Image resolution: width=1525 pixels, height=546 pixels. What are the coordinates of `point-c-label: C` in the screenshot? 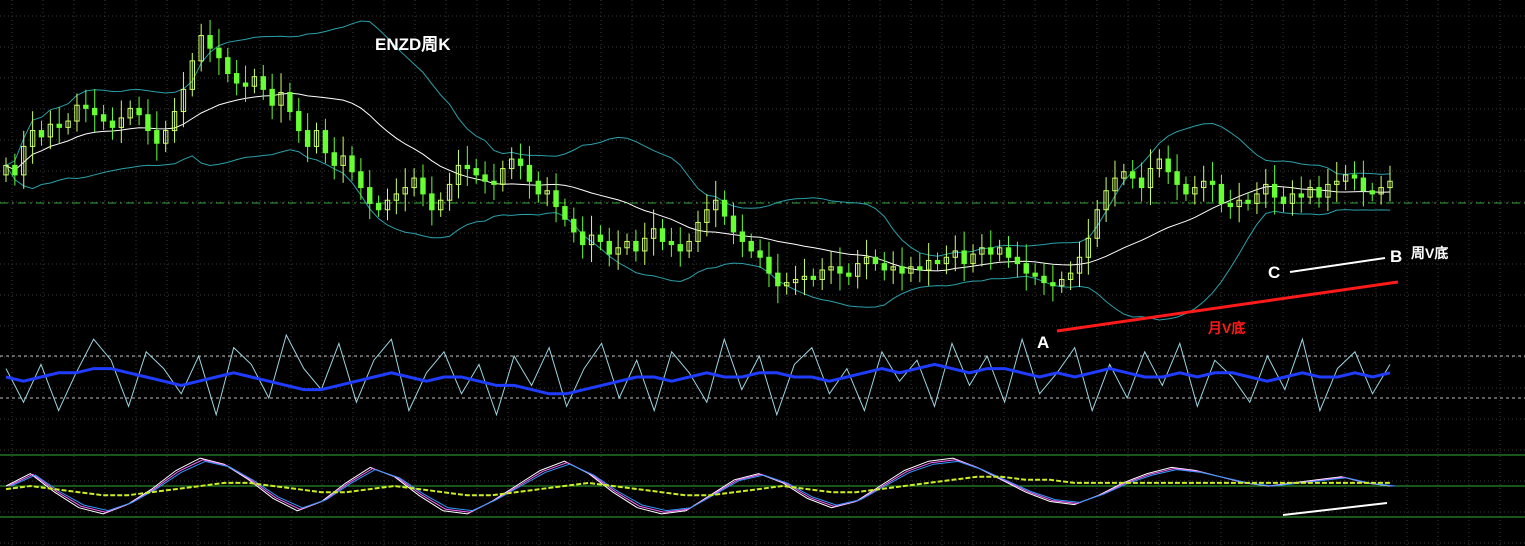 It's located at (1274, 272).